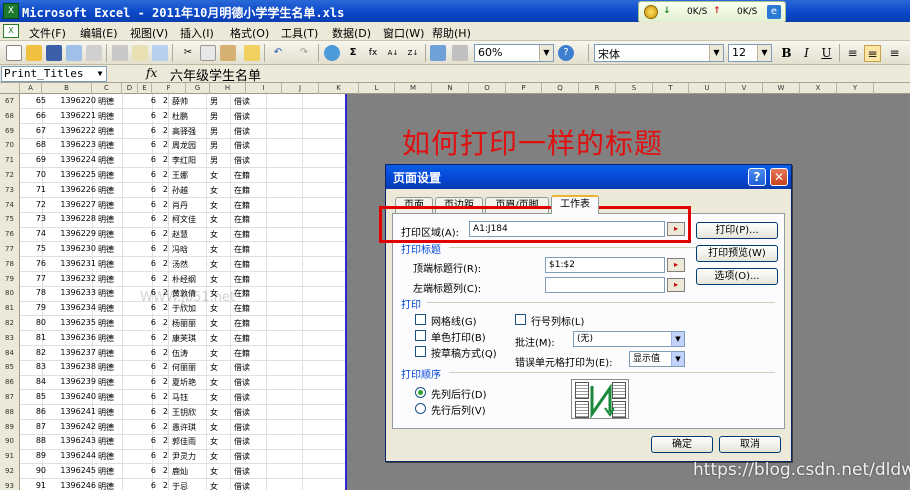 The height and width of the screenshot is (490, 910). What do you see at coordinates (160, 53) in the screenshot?
I see `research-icon` at bounding box center [160, 53].